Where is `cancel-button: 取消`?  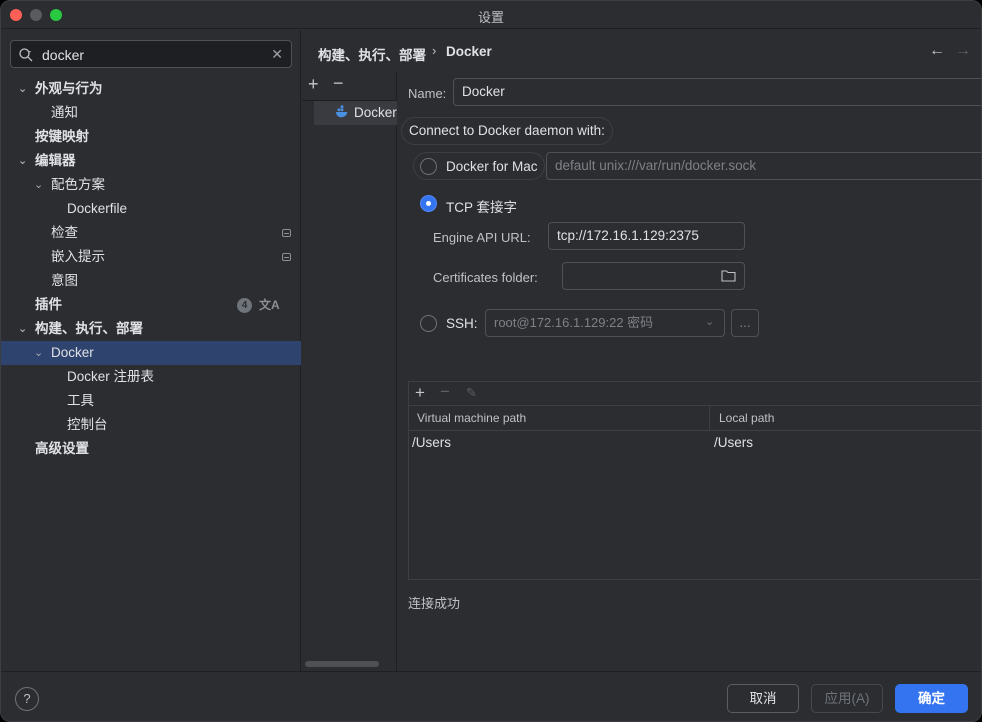 cancel-button: 取消 is located at coordinates (763, 698).